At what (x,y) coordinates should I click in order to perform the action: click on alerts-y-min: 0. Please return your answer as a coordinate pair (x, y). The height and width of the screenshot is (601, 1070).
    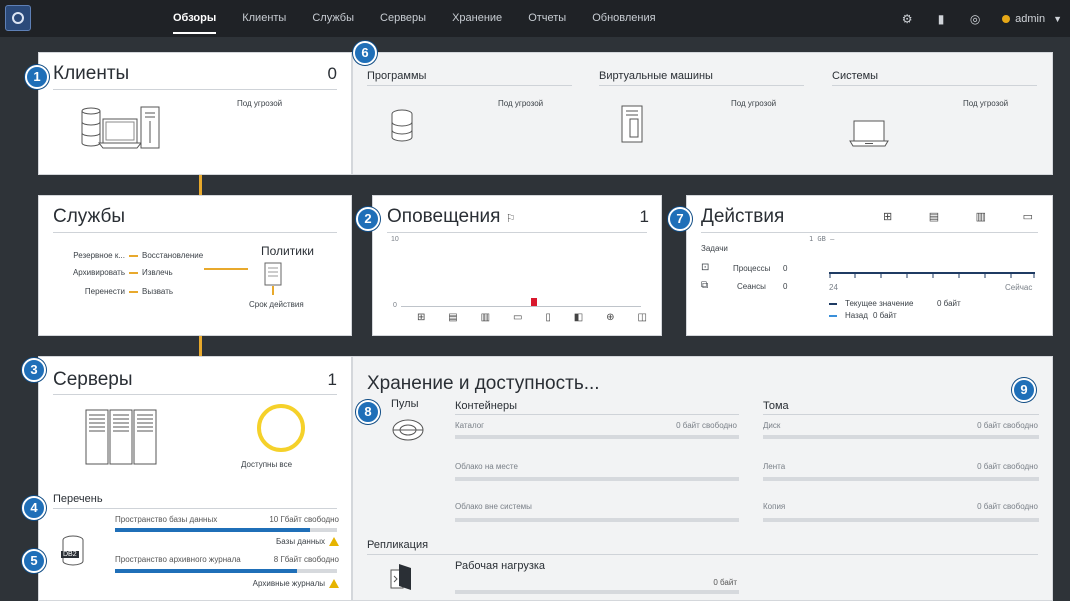
    Looking at the image, I should click on (395, 305).